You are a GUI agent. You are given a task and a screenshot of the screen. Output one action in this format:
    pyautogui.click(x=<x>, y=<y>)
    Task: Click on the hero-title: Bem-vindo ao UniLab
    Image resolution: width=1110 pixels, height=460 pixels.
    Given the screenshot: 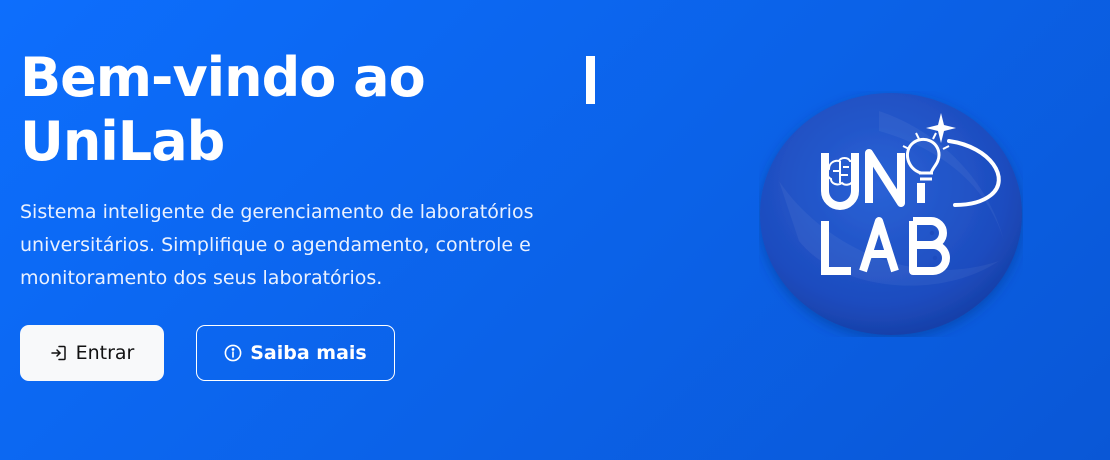 What is the action you would take?
    pyautogui.click(x=310, y=110)
    